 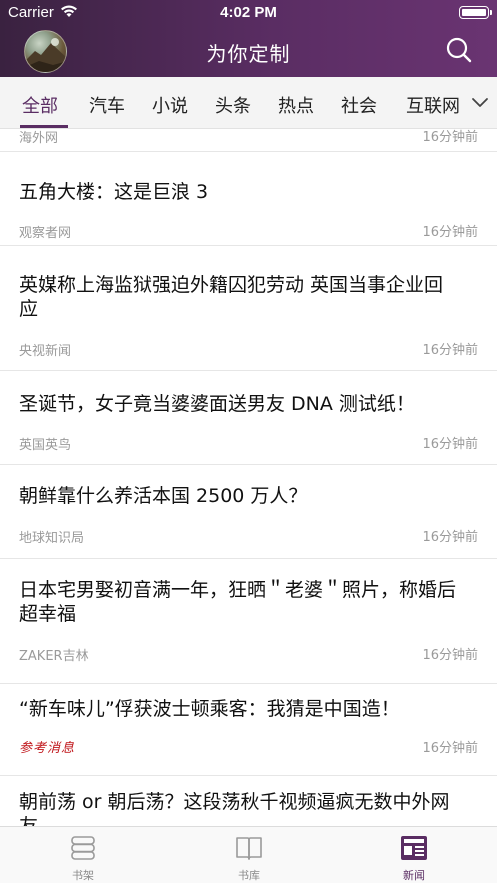 What do you see at coordinates (39, 138) in the screenshot?
I see `news-source: 海外网` at bounding box center [39, 138].